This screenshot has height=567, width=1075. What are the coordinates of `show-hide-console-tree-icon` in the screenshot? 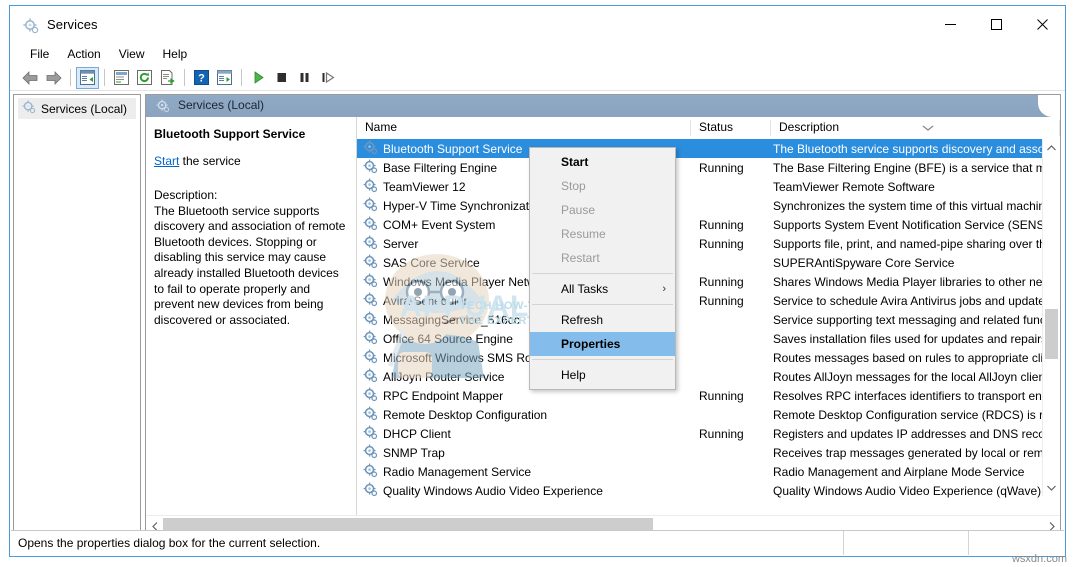 It's located at (87, 77).